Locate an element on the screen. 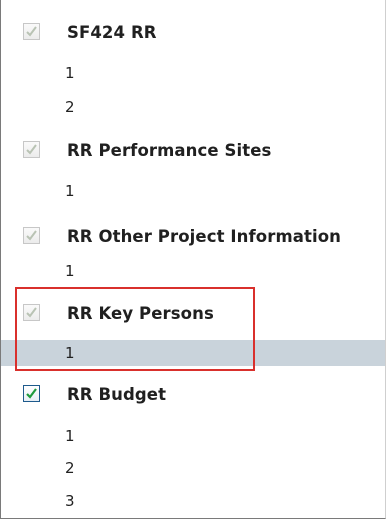 The height and width of the screenshot is (520, 386). form-row-rr-key-persons: RR Key Persons is located at coordinates (193, 314).